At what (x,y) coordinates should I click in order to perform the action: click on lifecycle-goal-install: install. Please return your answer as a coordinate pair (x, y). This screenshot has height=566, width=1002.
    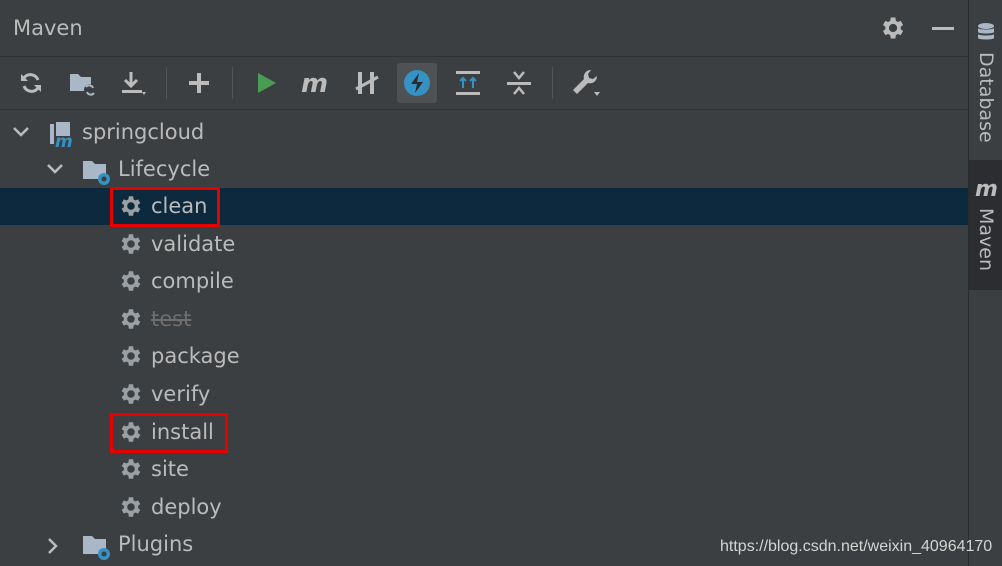
    Looking at the image, I should click on (484, 433).